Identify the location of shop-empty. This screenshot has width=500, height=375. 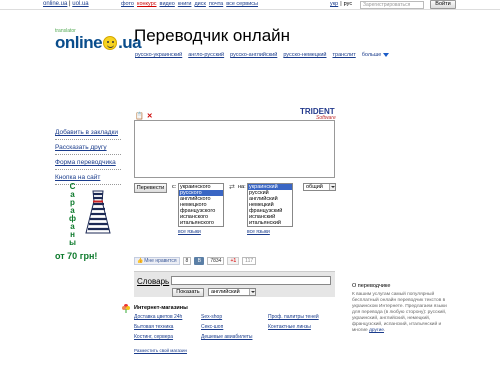
(308, 337).